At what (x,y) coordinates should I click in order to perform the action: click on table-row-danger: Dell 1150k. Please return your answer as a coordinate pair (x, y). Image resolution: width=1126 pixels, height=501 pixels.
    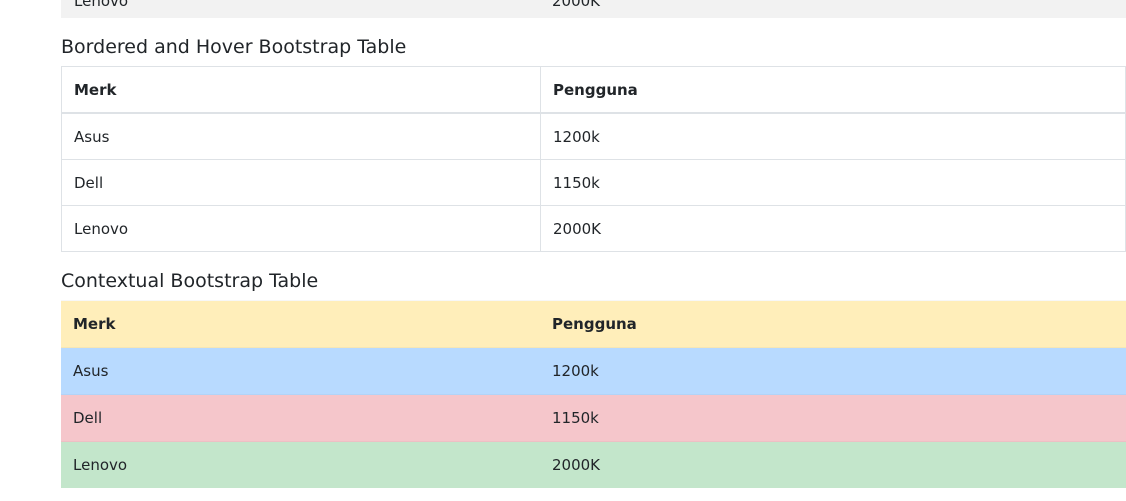
    Looking at the image, I should click on (593, 418).